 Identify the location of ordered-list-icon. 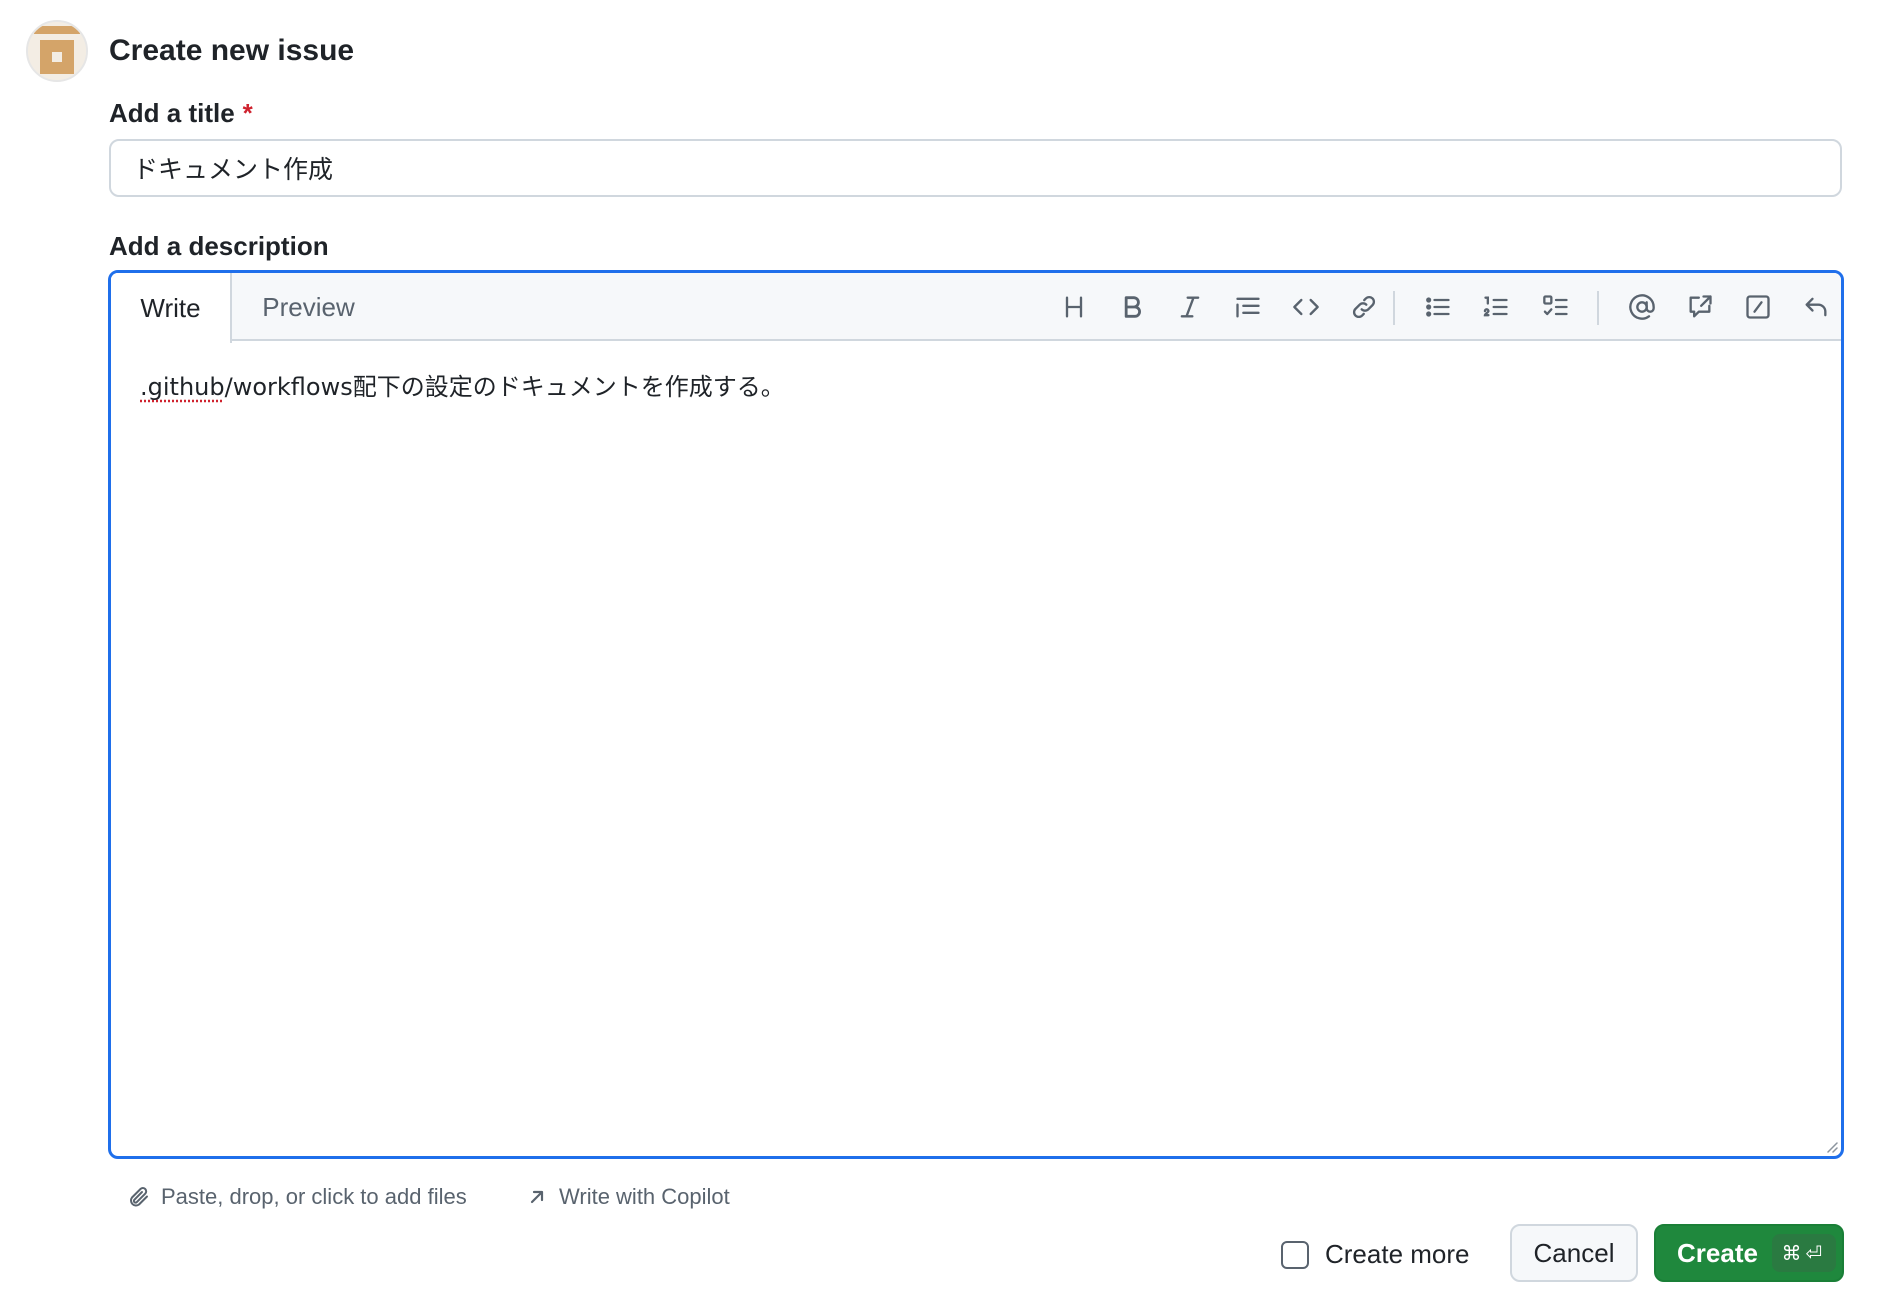
(1495, 306).